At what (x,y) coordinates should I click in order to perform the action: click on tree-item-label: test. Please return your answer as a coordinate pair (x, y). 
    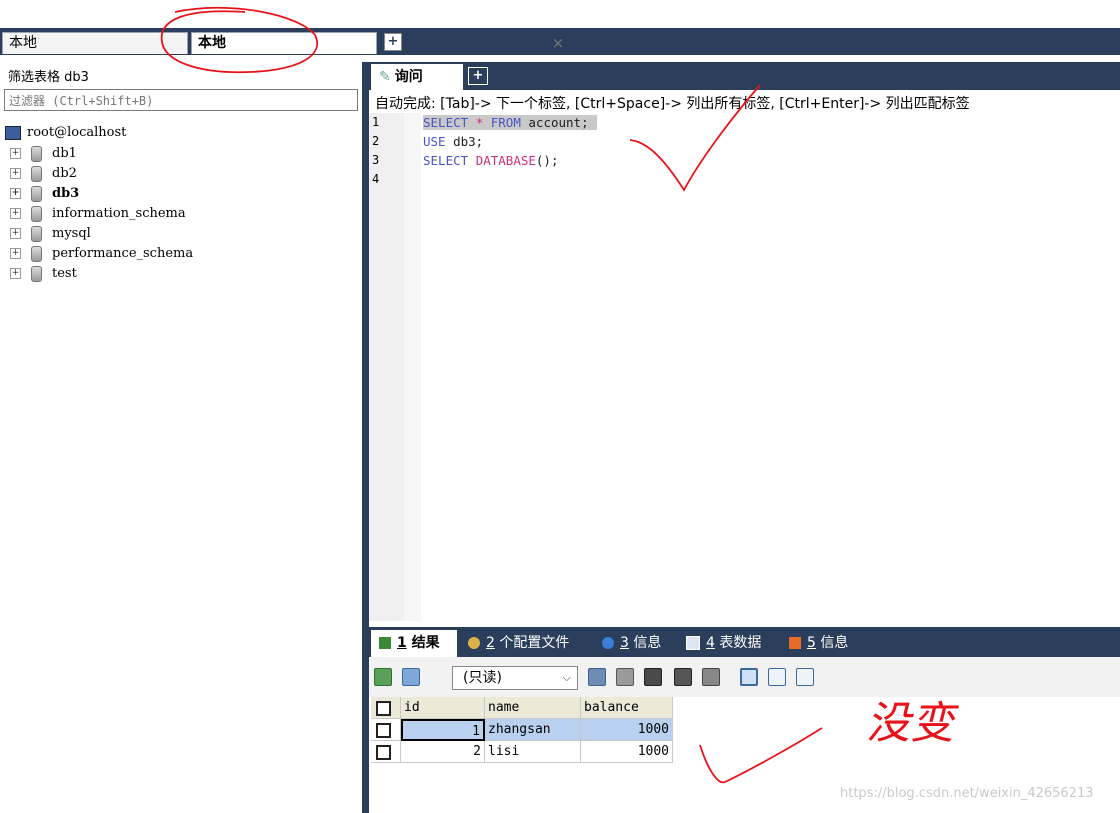
    Looking at the image, I should click on (64, 273).